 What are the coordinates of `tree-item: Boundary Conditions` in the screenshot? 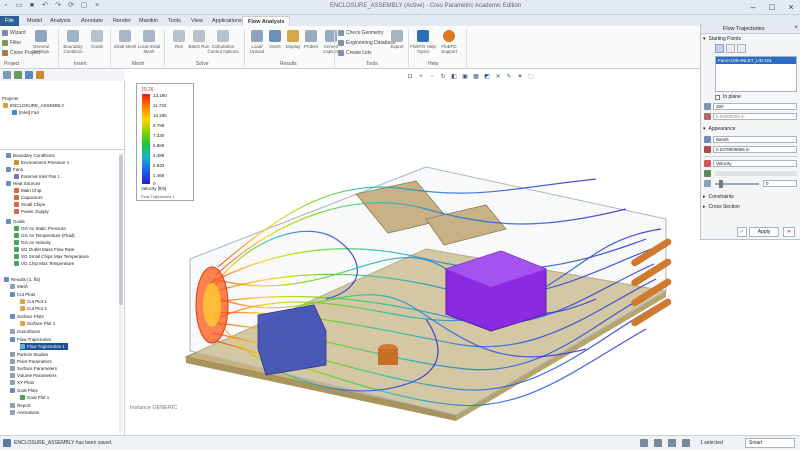 It's located at (30, 155).